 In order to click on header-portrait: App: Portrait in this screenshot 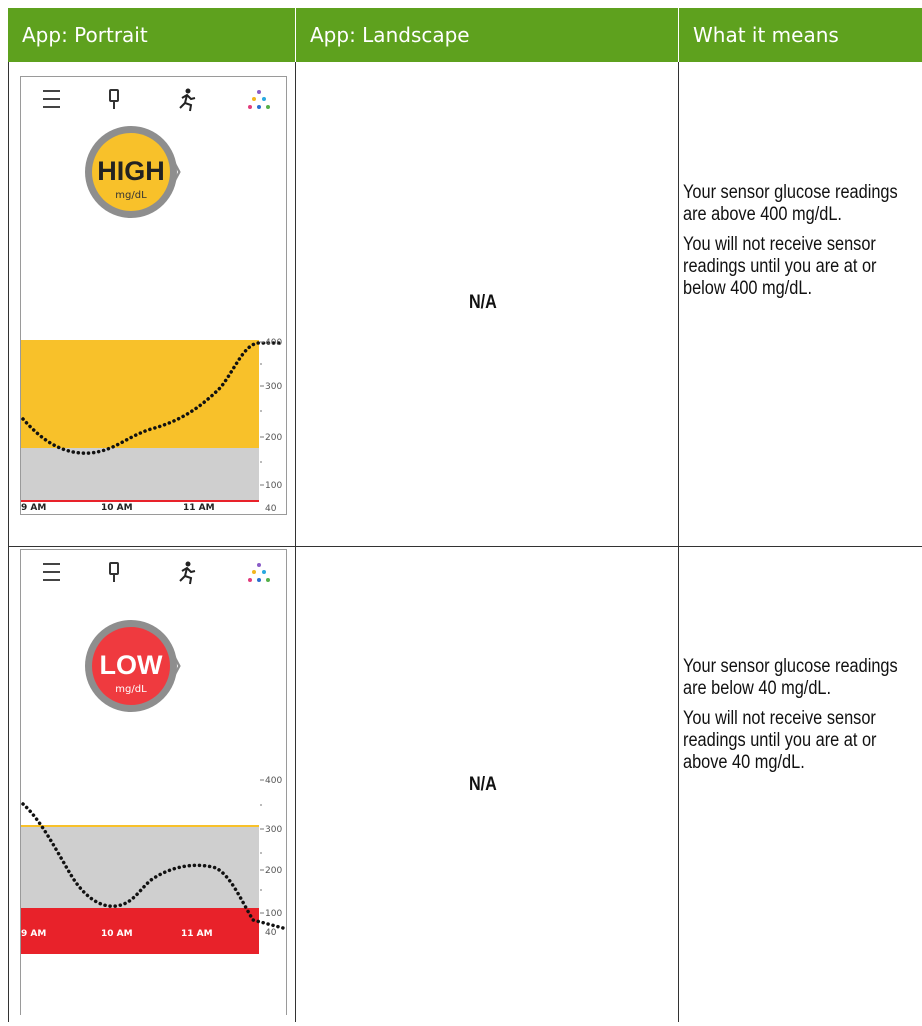, I will do `click(151, 35)`.